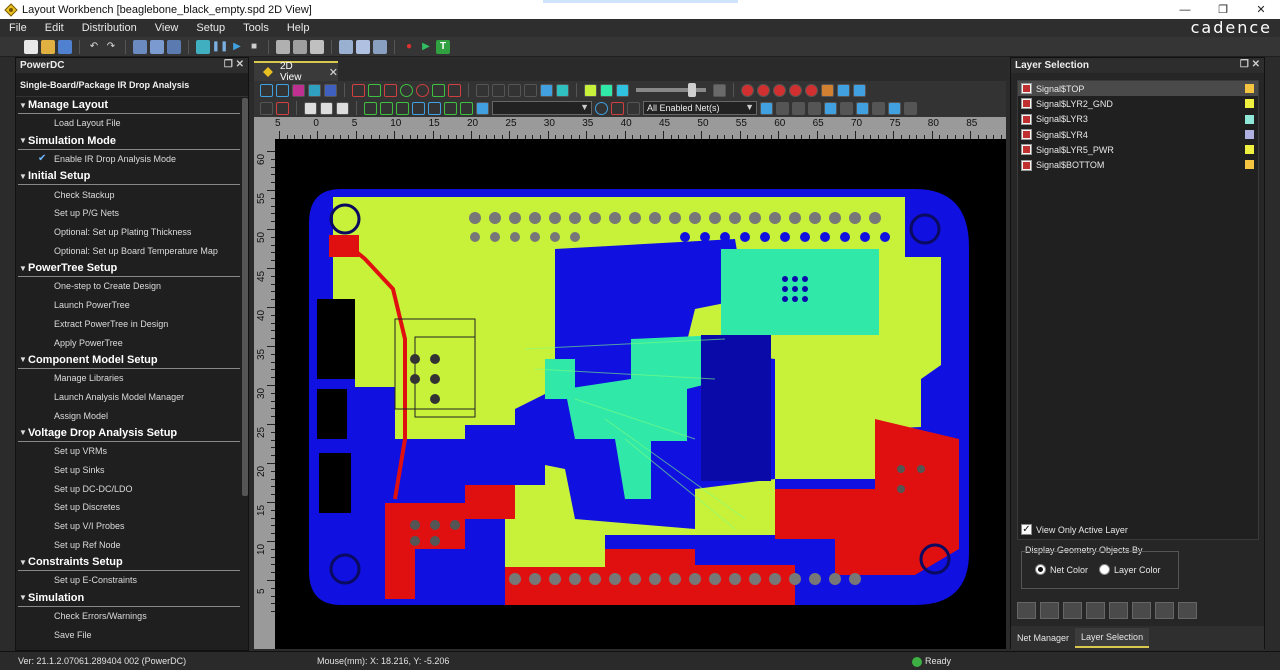  Describe the element at coordinates (859, 90) in the screenshot. I see `import-icon` at that location.